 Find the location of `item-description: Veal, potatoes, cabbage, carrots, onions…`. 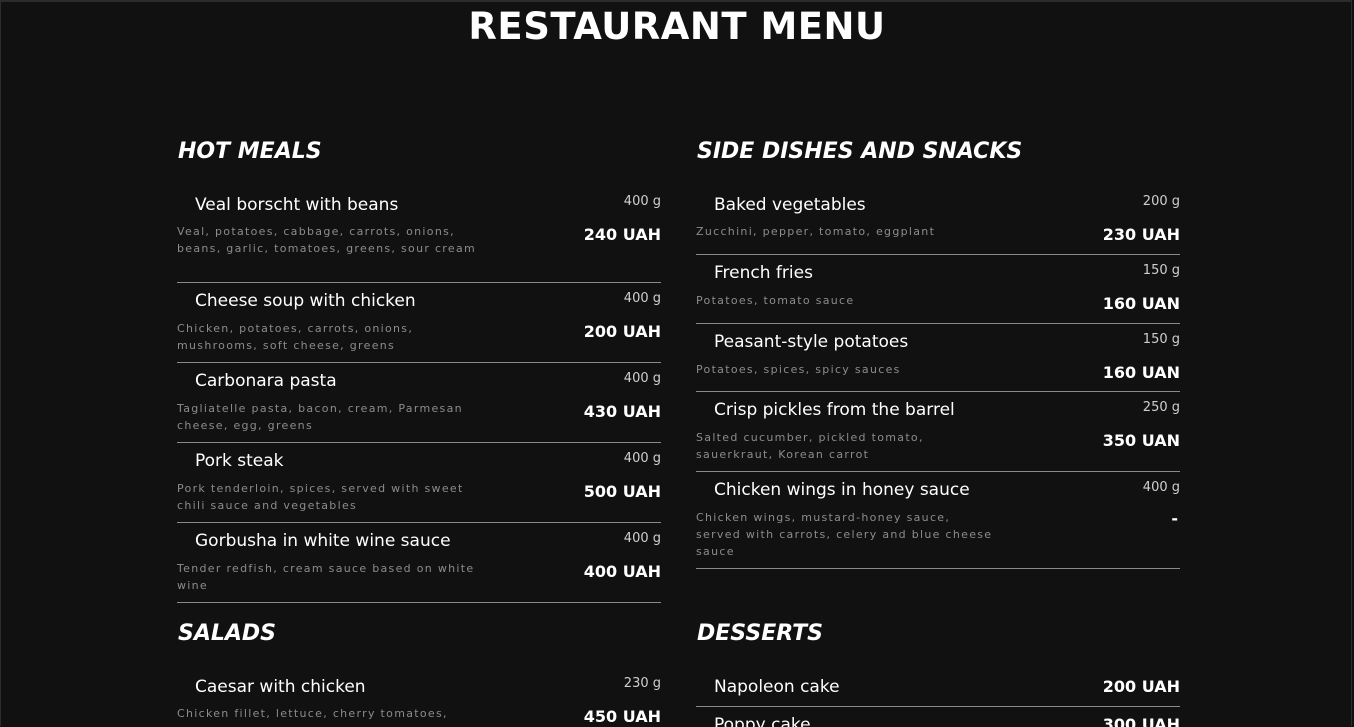

item-description: Veal, potatoes, cabbage, carrots, onions… is located at coordinates (327, 240).